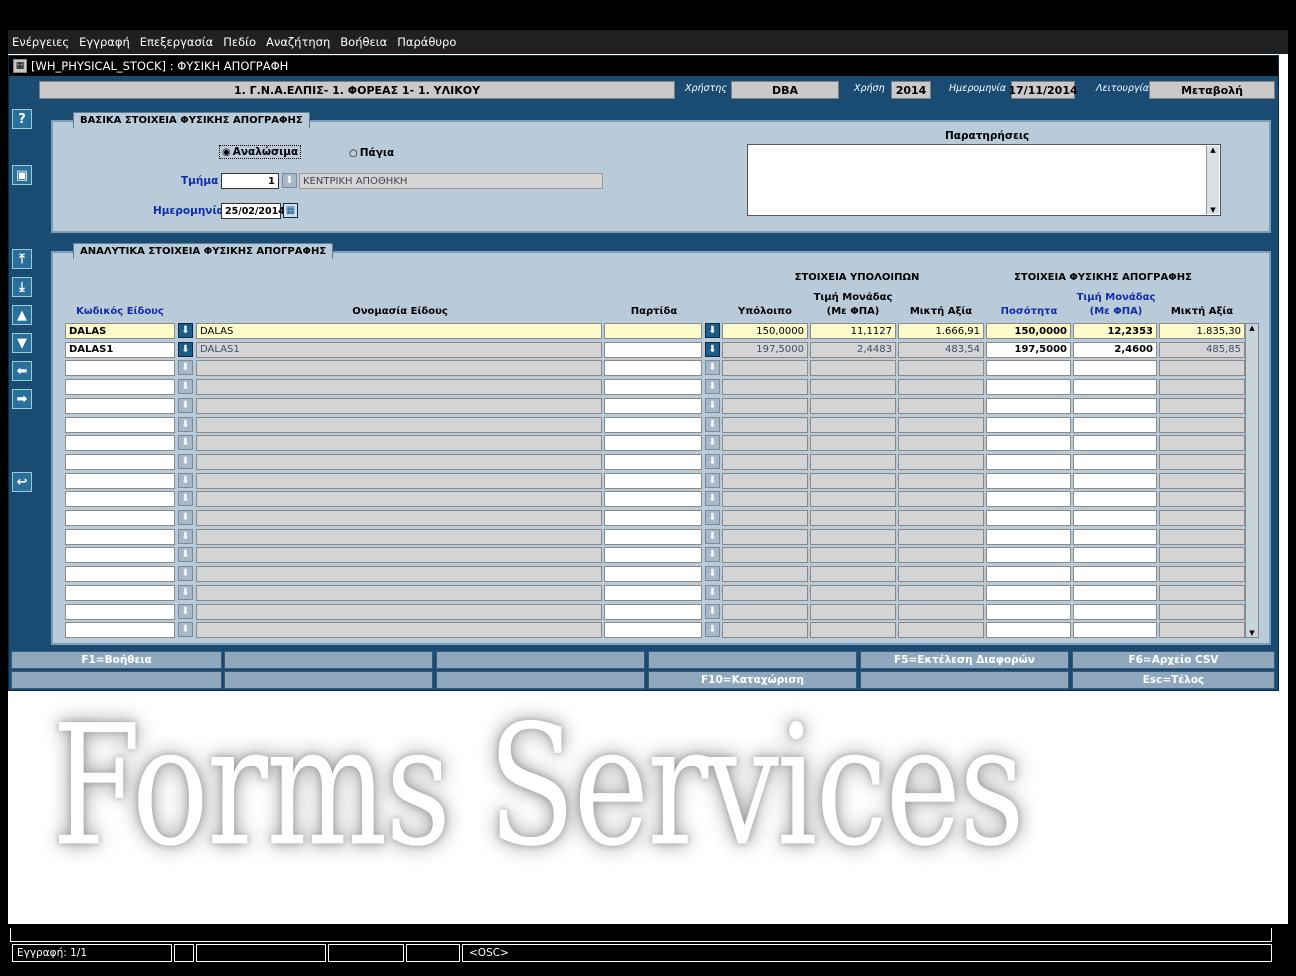 This screenshot has width=1296, height=976. I want to click on exit-button: ↩, so click(22, 482).